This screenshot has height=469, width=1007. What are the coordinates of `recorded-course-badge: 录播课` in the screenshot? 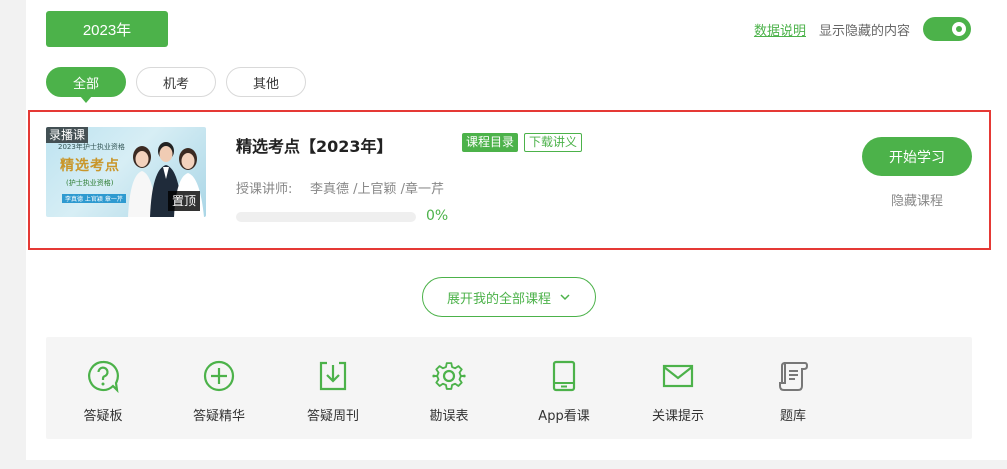 It's located at (67, 135).